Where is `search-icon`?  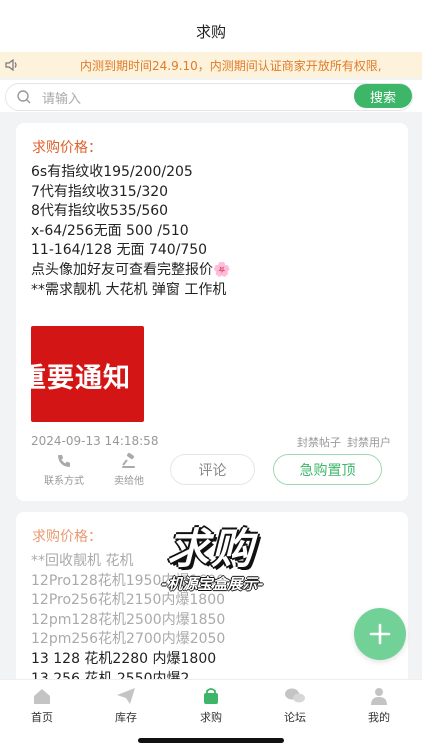 search-icon is located at coordinates (24, 97).